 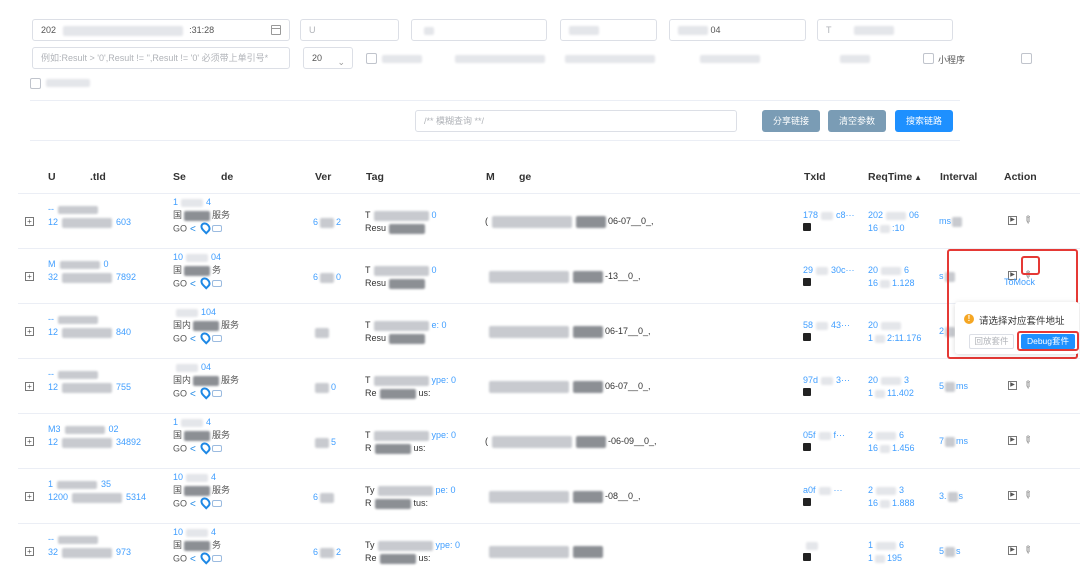 What do you see at coordinates (857, 121) in the screenshot?
I see `clear-params-button: 清空参数` at bounding box center [857, 121].